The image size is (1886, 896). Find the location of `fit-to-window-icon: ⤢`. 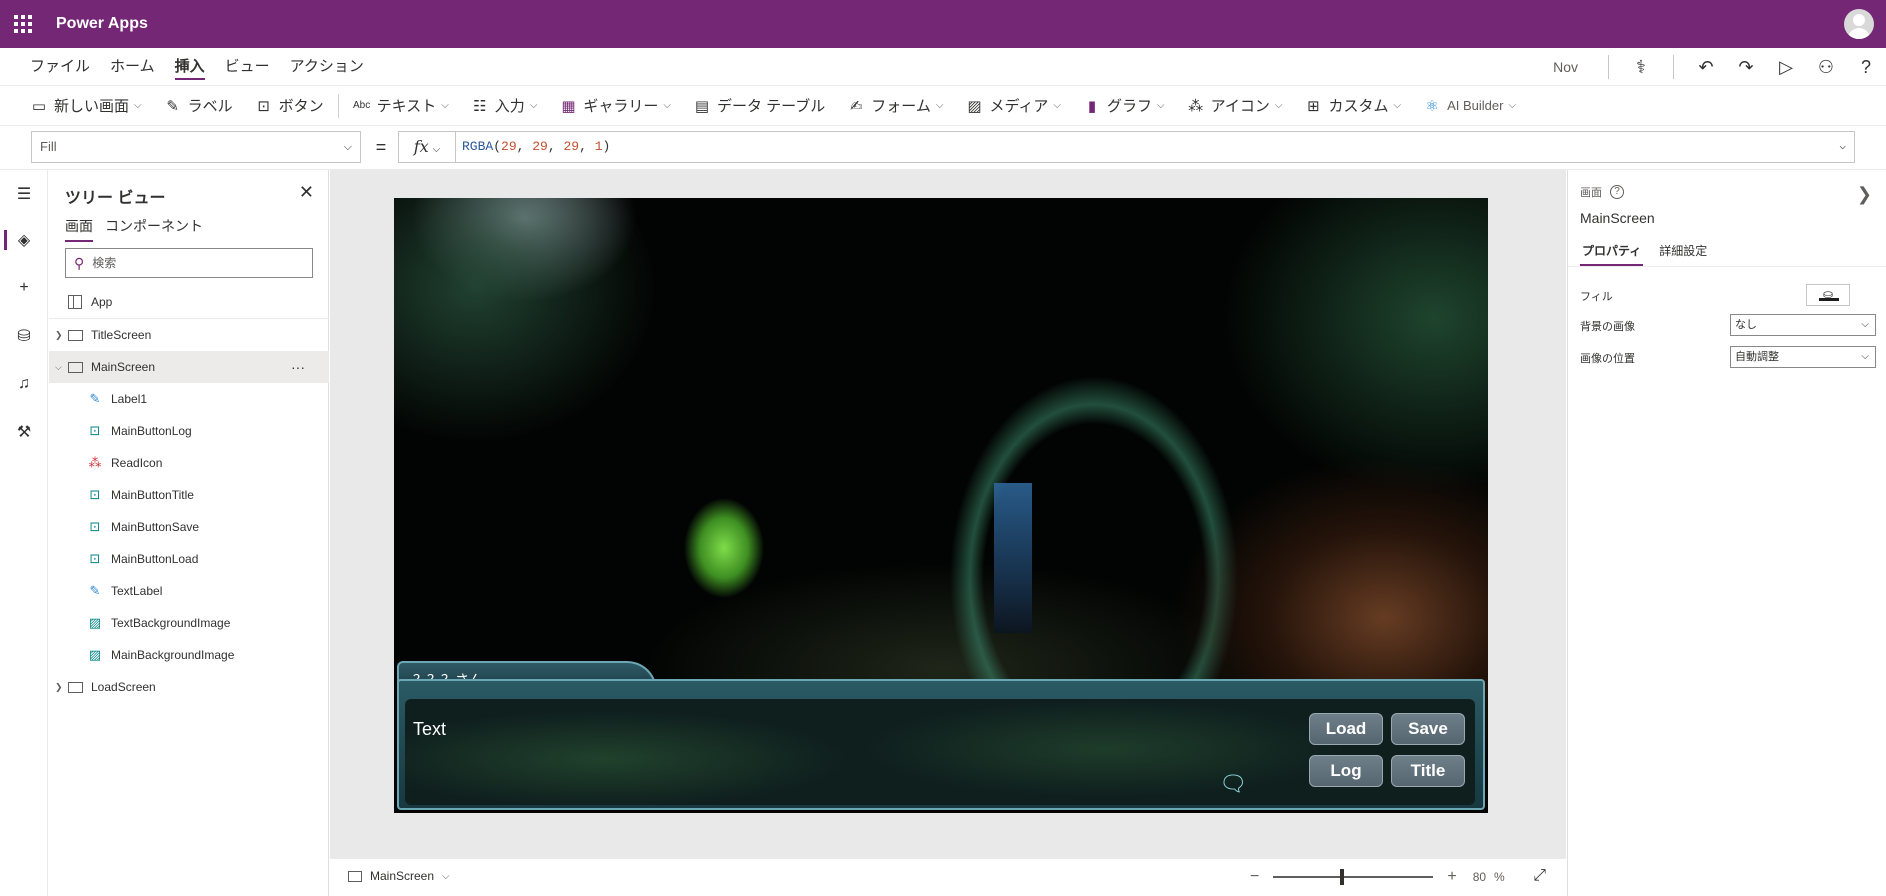

fit-to-window-icon: ⤢ is located at coordinates (1539, 876).